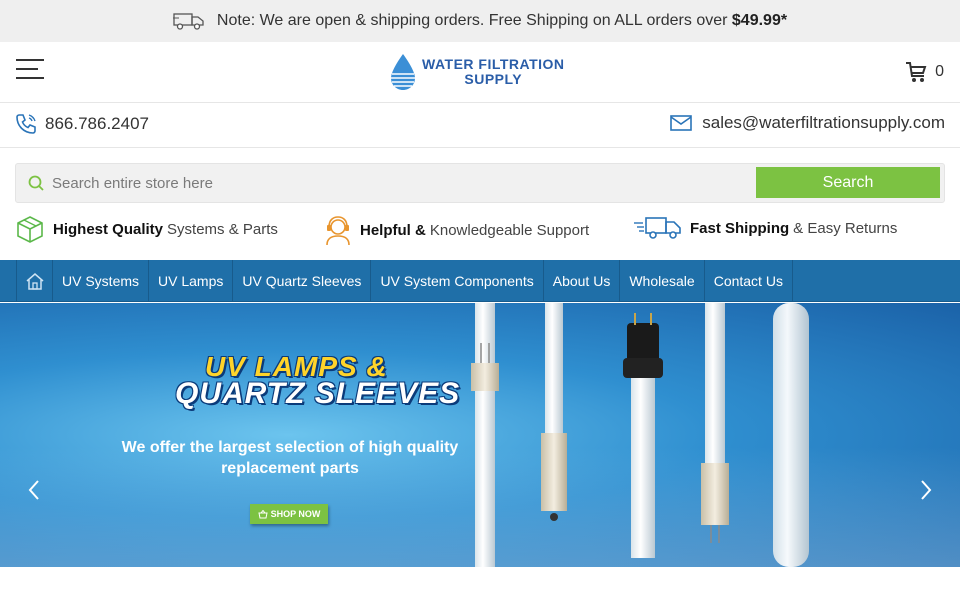 This screenshot has height=600, width=960. Describe the element at coordinates (681, 123) in the screenshot. I see `envelope-icon` at that location.